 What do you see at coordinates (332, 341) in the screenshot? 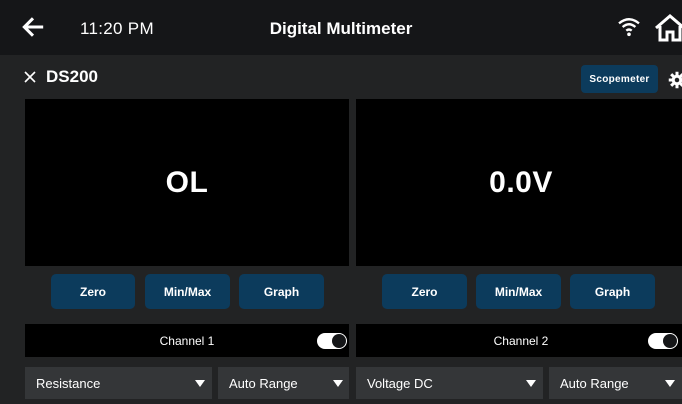
I see `channel-1-toggle` at bounding box center [332, 341].